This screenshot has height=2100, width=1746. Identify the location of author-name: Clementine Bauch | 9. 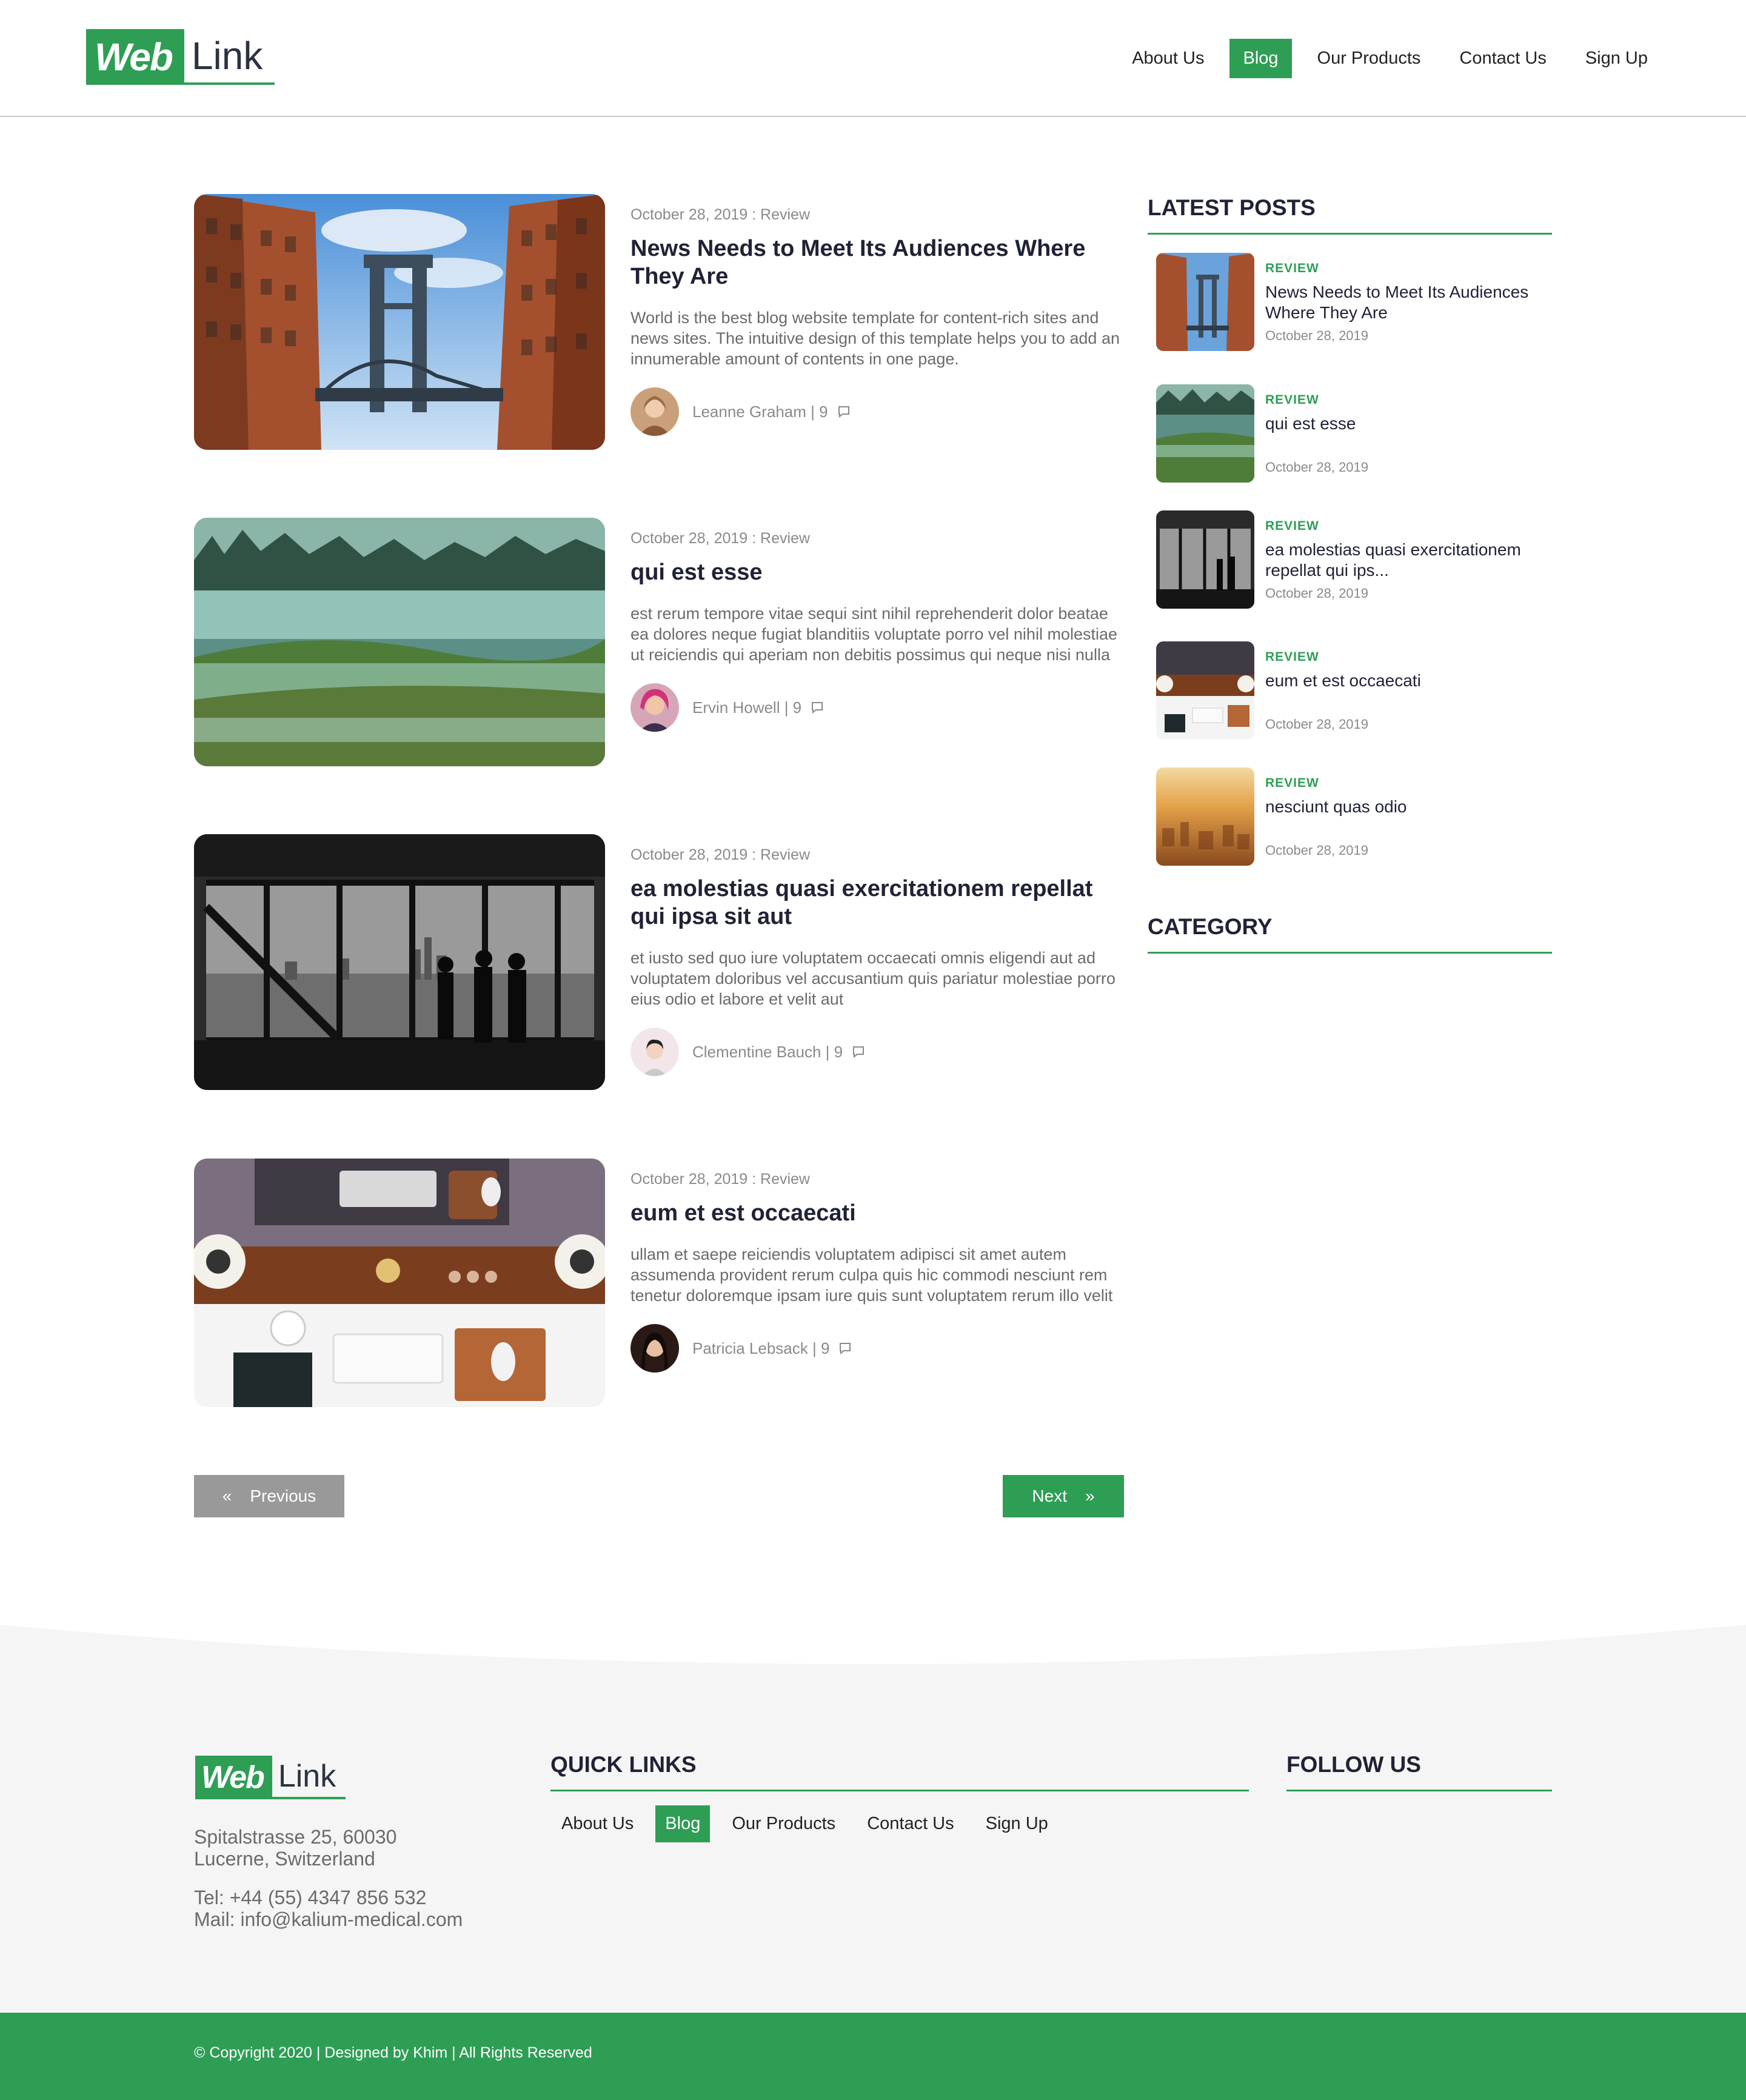
(779, 1052).